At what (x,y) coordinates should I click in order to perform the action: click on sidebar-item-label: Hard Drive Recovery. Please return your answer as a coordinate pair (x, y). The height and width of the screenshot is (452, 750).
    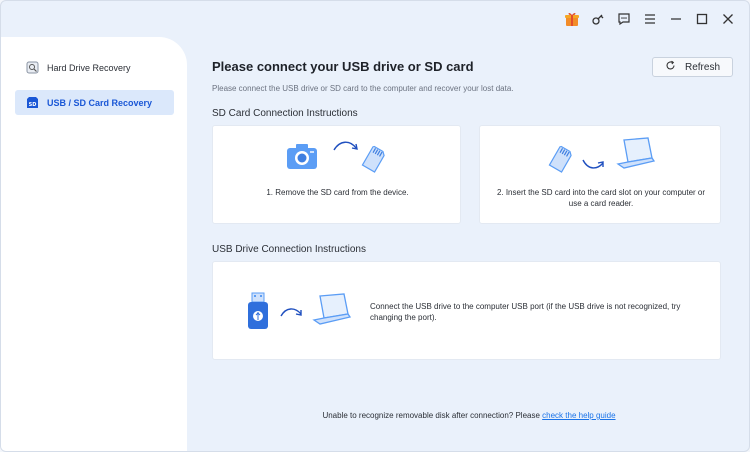
    Looking at the image, I should click on (89, 67).